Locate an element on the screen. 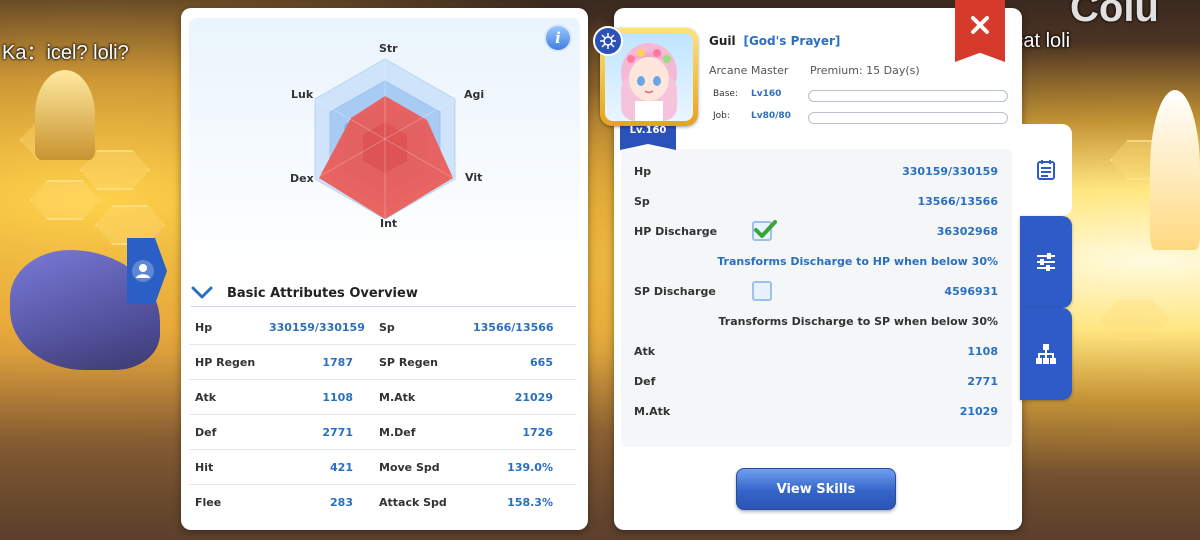  stat-row-def: Def 2771 is located at coordinates (816, 382).